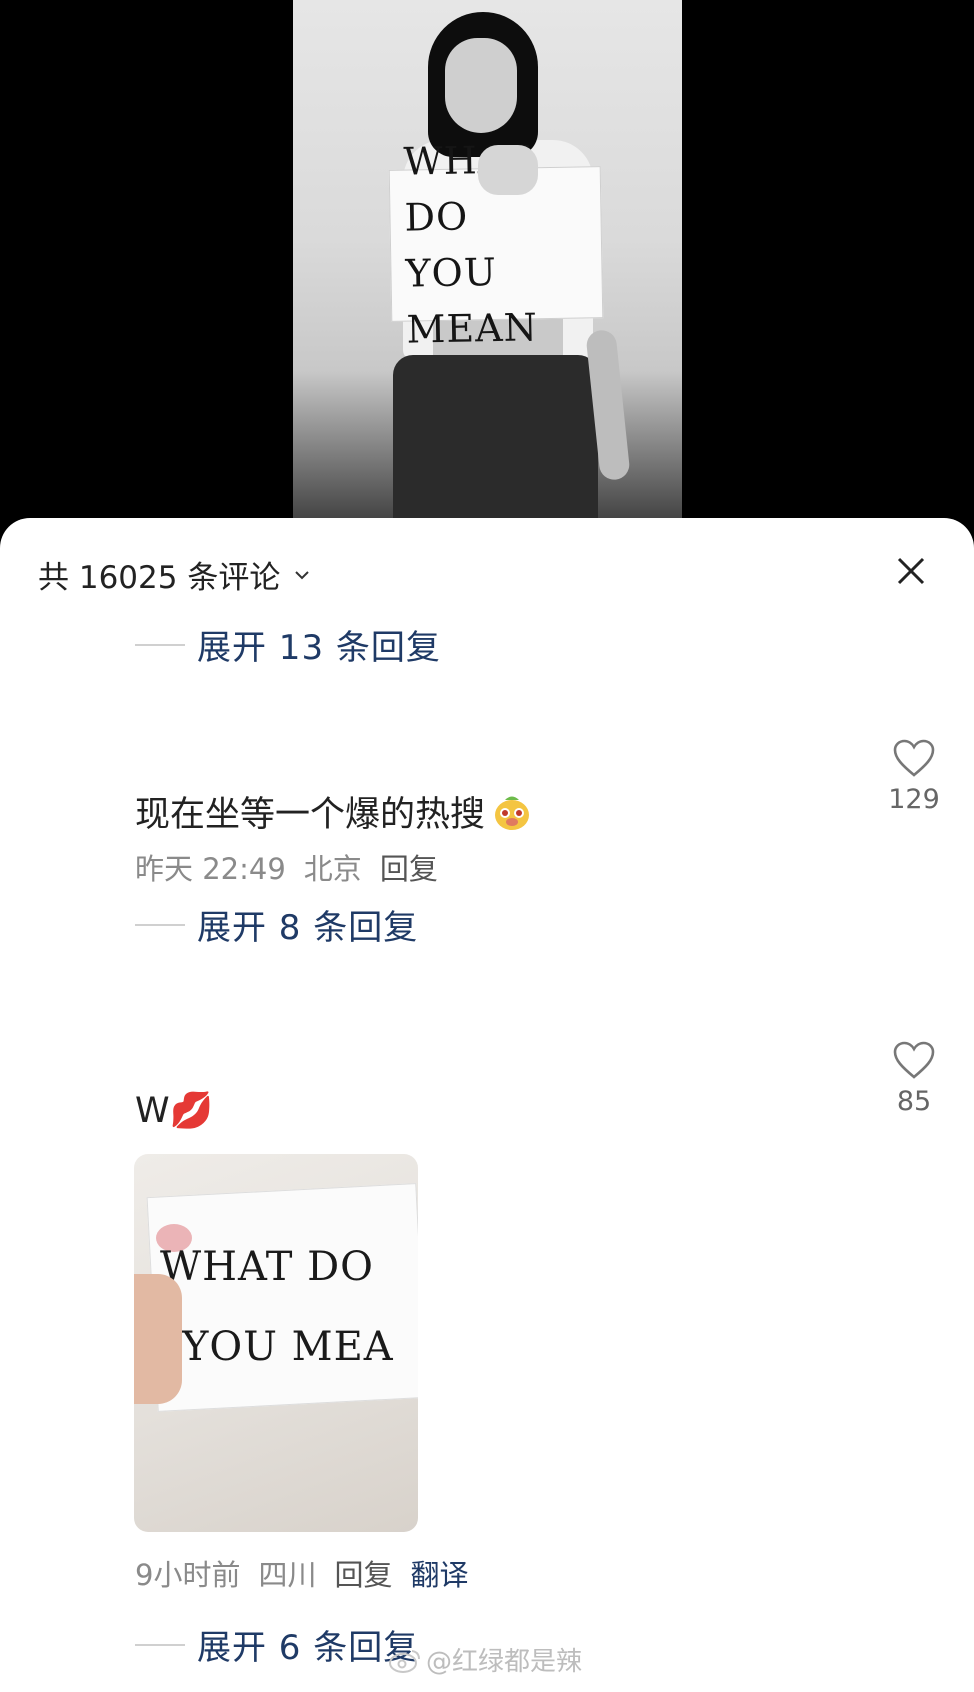 The image size is (974, 1692). I want to click on image-text-line-2: YOU MEA, so click(288, 1347).